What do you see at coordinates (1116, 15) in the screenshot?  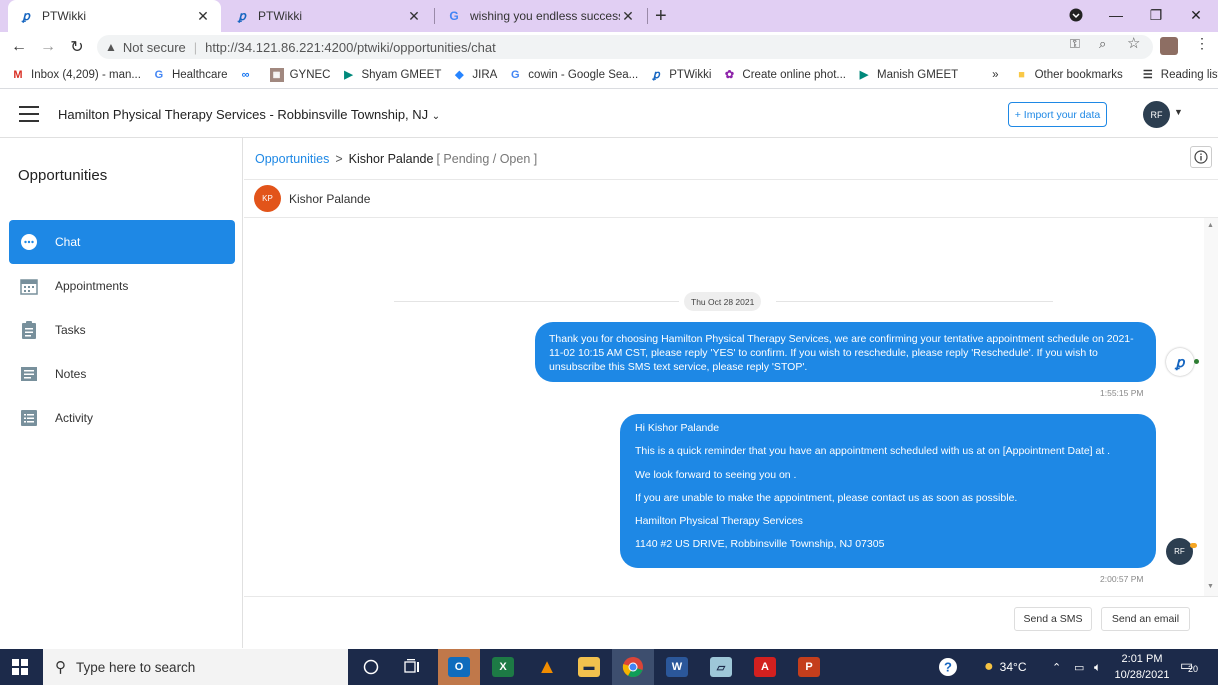 I see `minimize-icon: —` at bounding box center [1116, 15].